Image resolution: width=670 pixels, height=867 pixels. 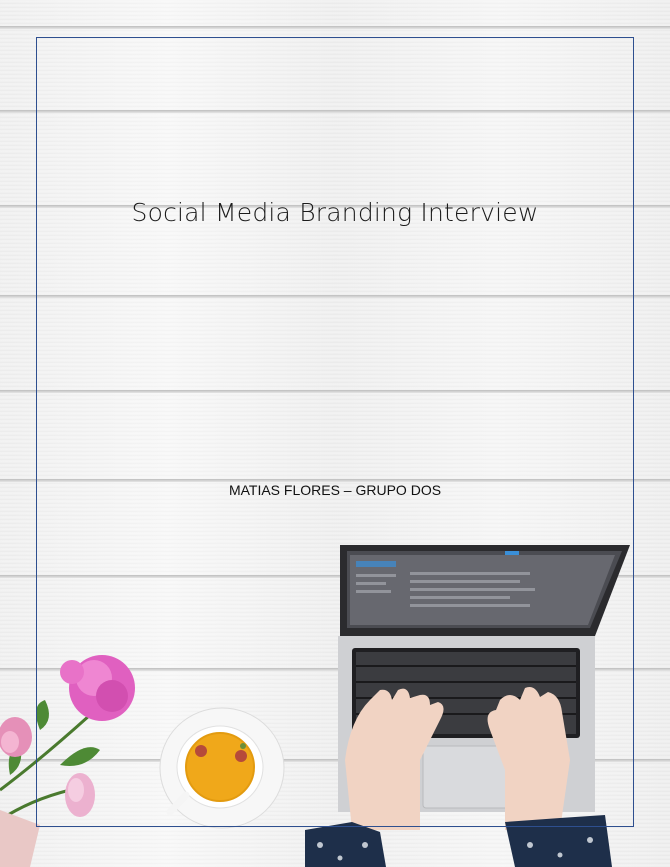 I want to click on document-title: Social Media Branding Interview, so click(x=335, y=212).